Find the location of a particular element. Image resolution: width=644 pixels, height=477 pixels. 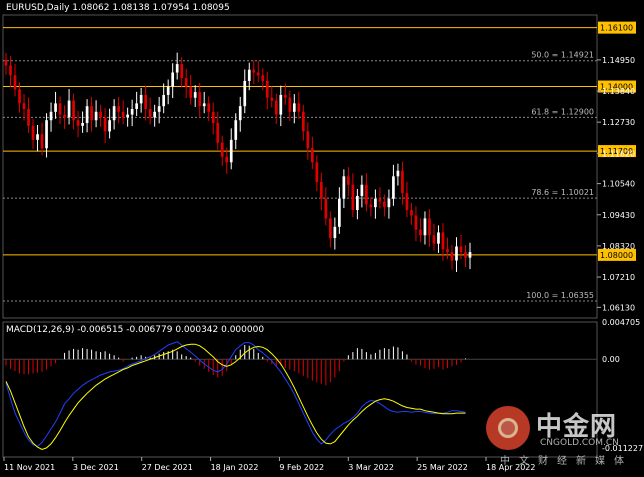

watermark: 中金网 CNGOLD.COM.CN 中文财经新媒体 is located at coordinates (565, 435).